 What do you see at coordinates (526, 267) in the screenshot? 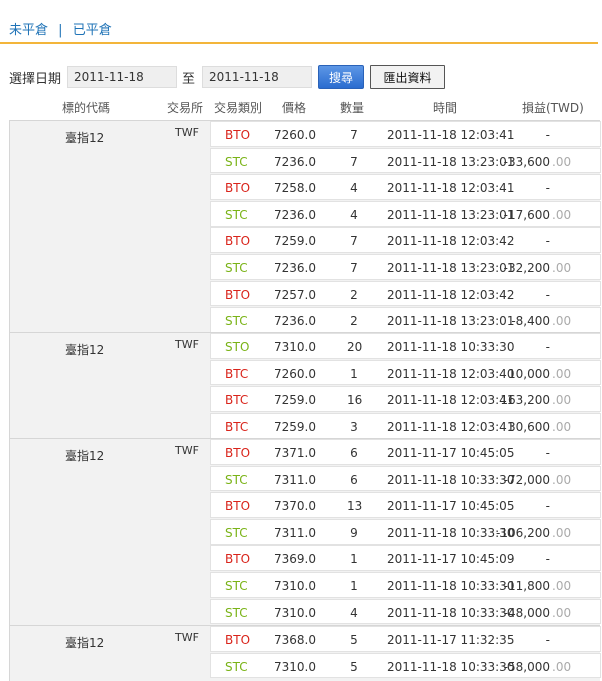
I see `trade-pnl: -32,200` at bounding box center [526, 267].